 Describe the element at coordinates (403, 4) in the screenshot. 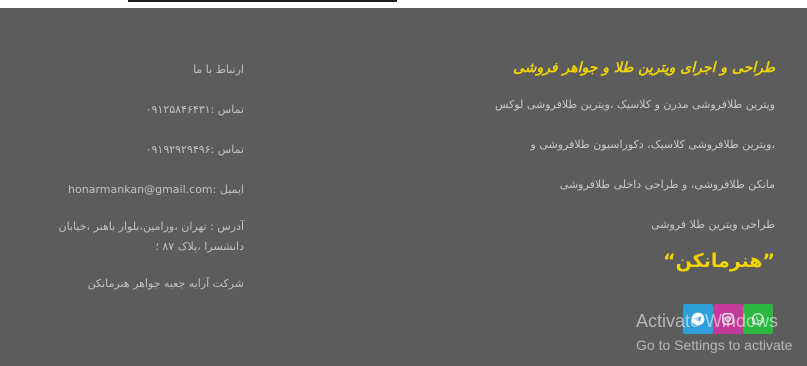

I see `top-bar` at that location.